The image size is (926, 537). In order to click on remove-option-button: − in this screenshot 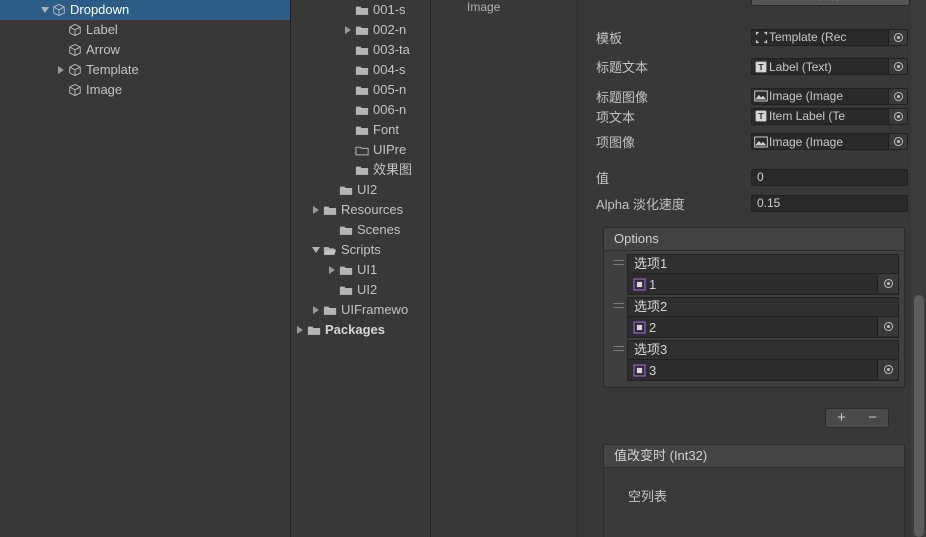, I will do `click(873, 417)`.